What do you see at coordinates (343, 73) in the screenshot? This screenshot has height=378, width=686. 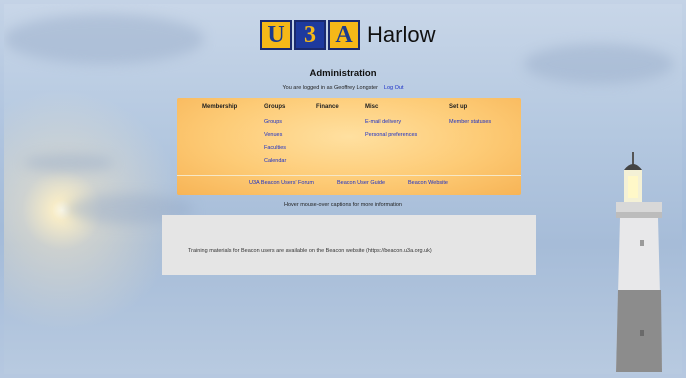 I see `page-title: Administration` at bounding box center [343, 73].